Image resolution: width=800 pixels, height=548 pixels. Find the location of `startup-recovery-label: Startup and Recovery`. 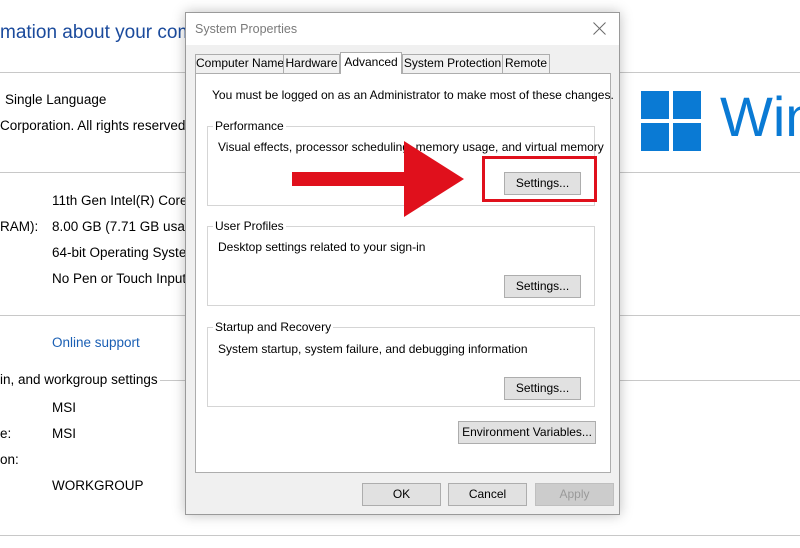

startup-recovery-label: Startup and Recovery is located at coordinates (273, 327).